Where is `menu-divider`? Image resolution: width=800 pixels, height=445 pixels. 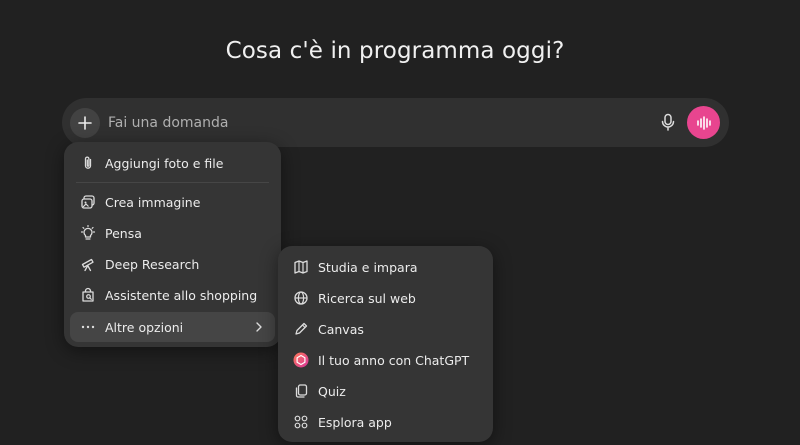
menu-divider is located at coordinates (172, 182).